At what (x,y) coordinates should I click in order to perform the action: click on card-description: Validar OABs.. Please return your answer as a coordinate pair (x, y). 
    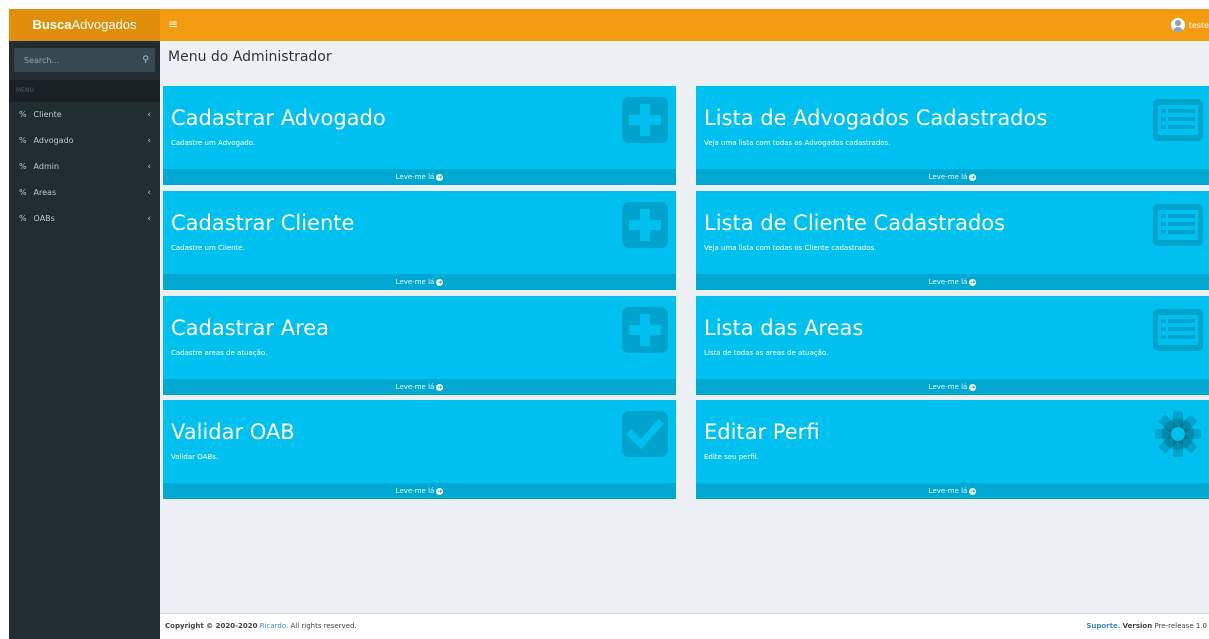
    Looking at the image, I should click on (195, 457).